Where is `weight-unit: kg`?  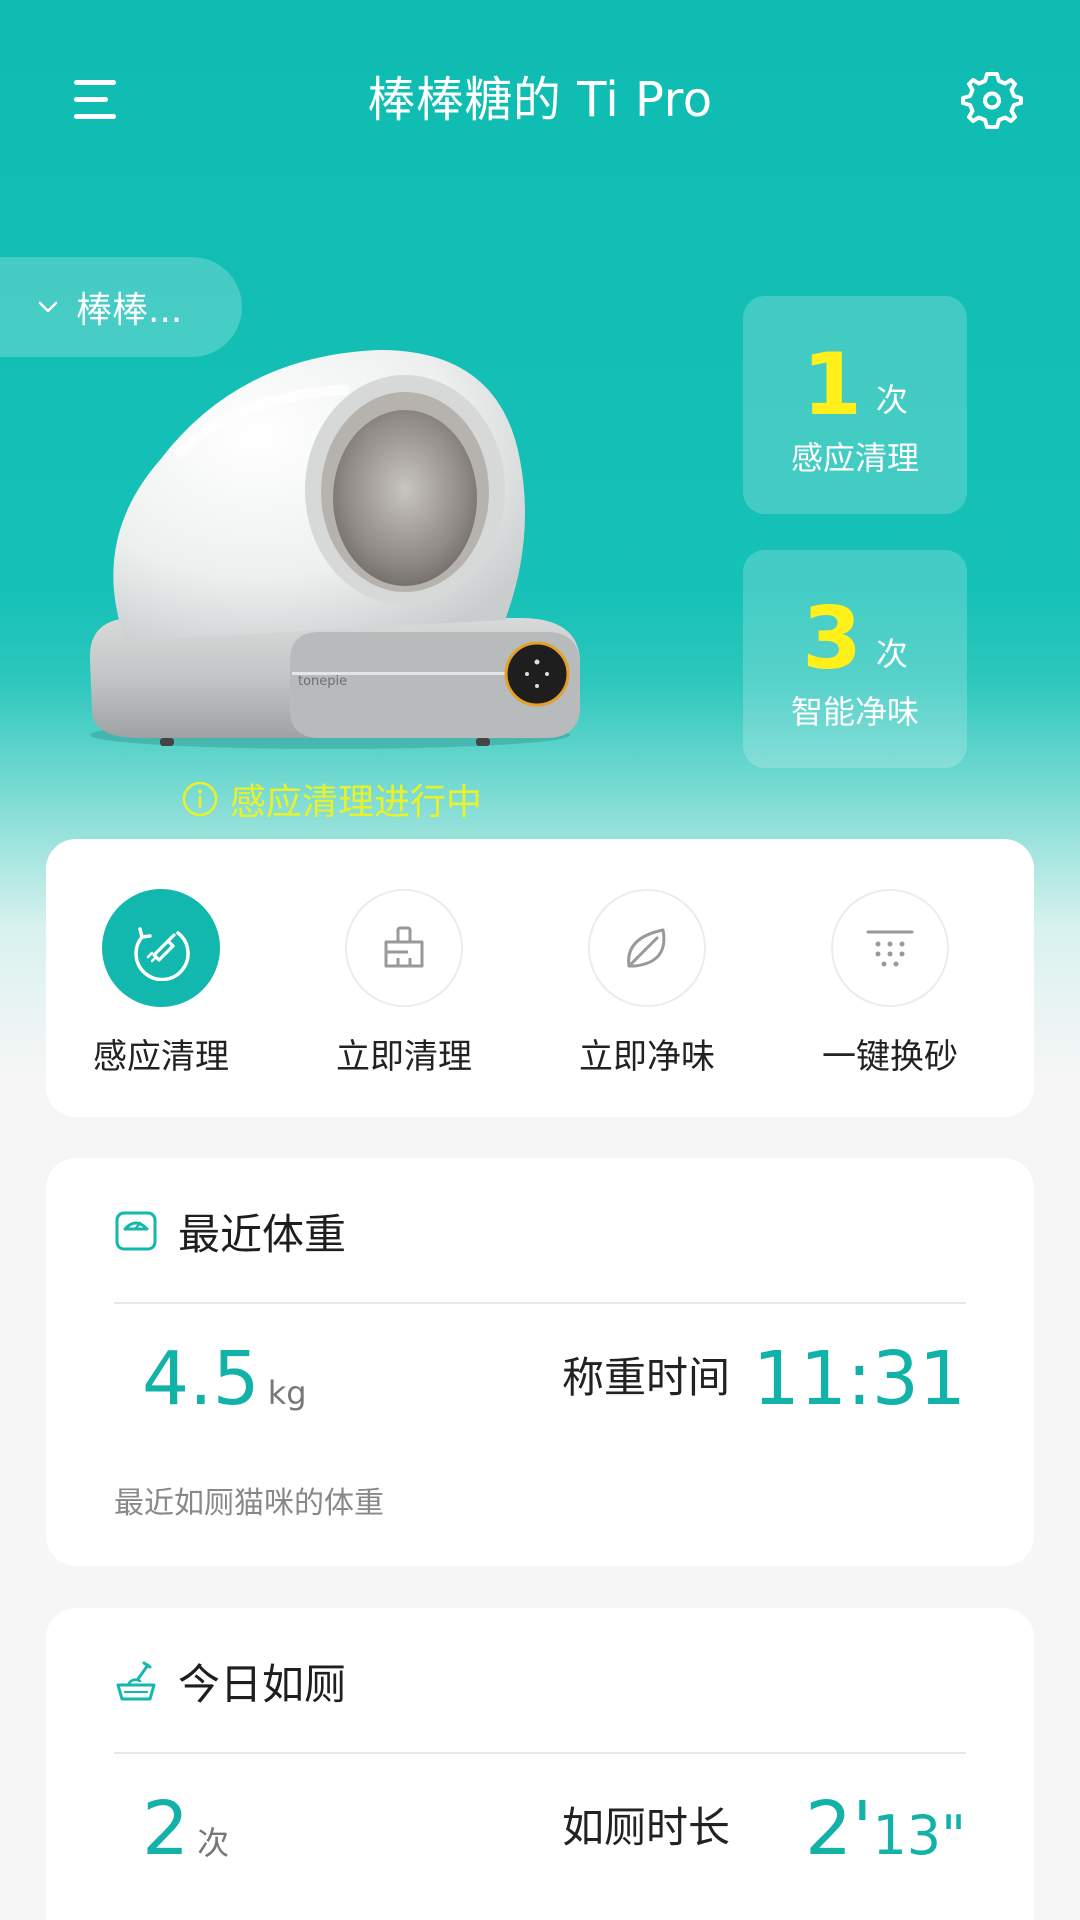 weight-unit: kg is located at coordinates (287, 1393).